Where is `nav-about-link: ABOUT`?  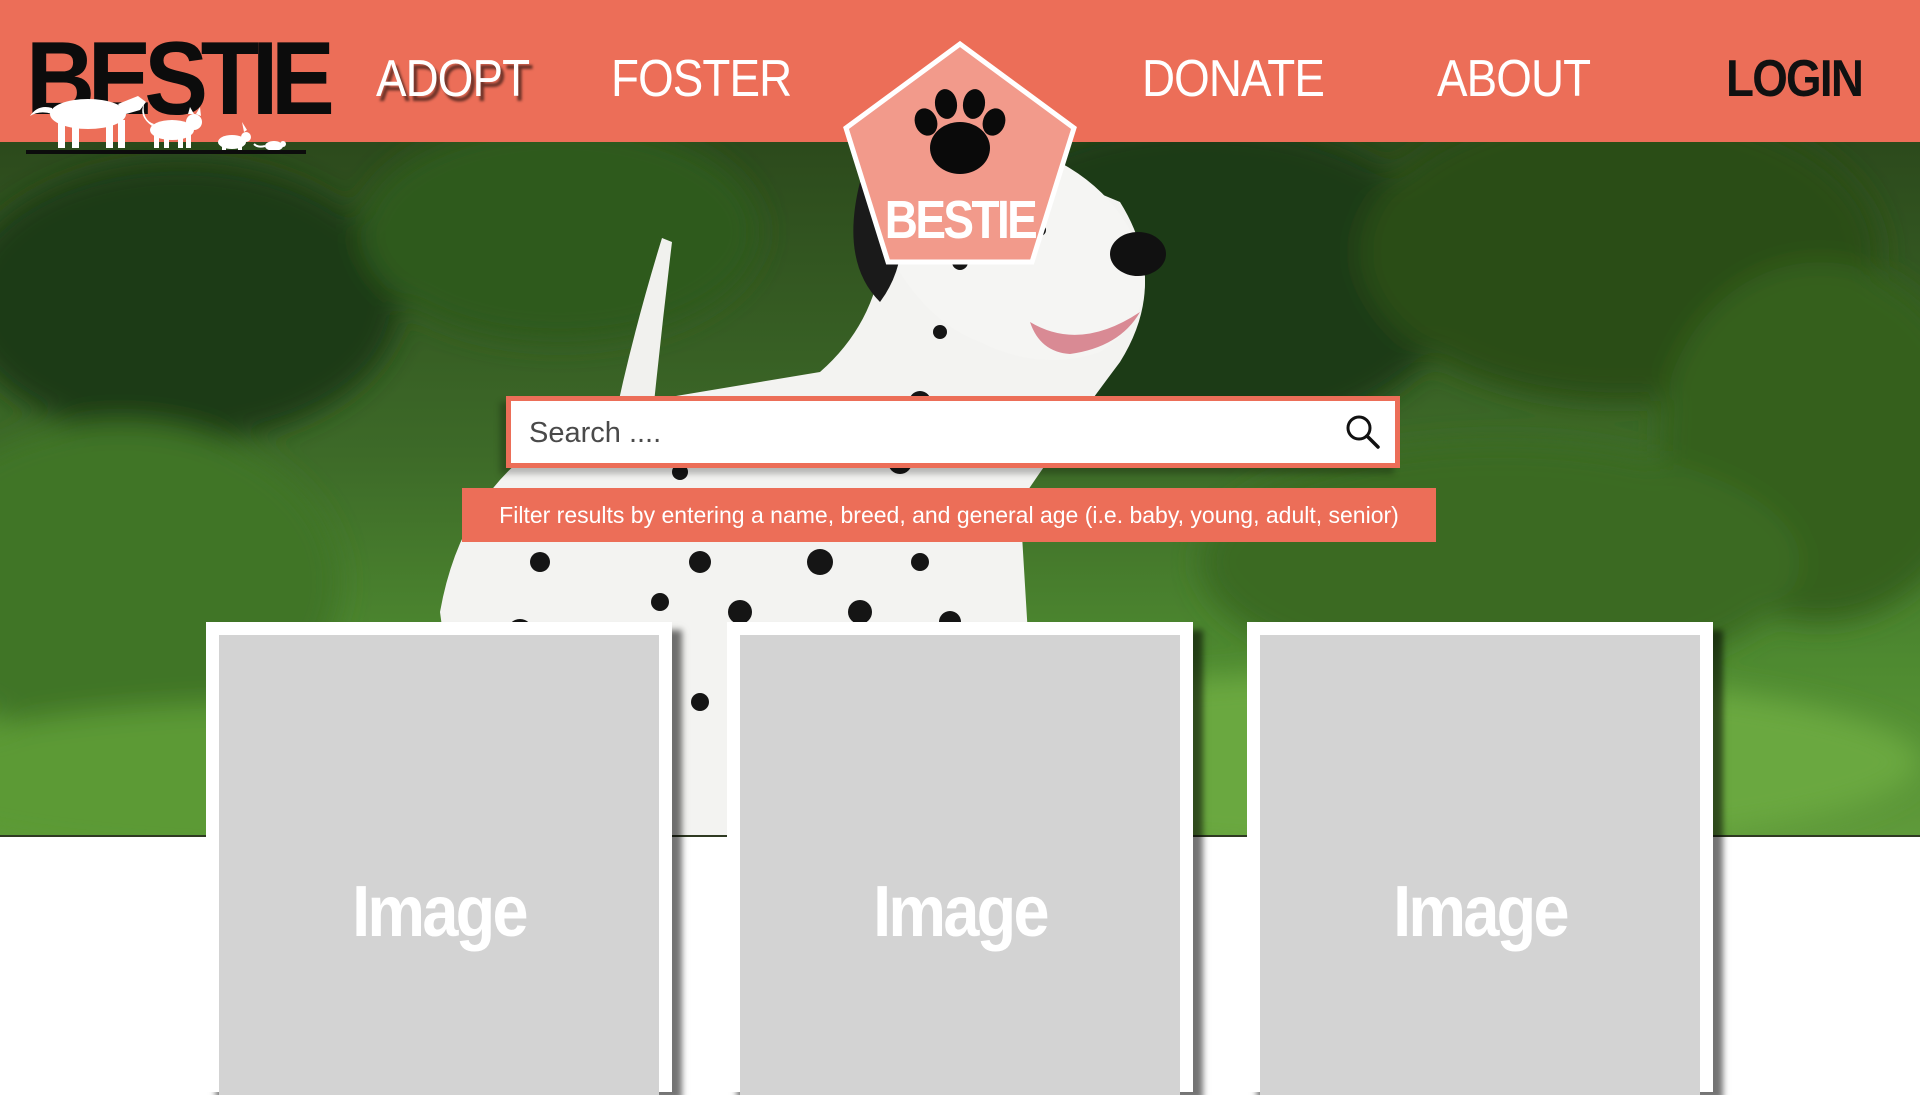 nav-about-link: ABOUT is located at coordinates (1514, 79).